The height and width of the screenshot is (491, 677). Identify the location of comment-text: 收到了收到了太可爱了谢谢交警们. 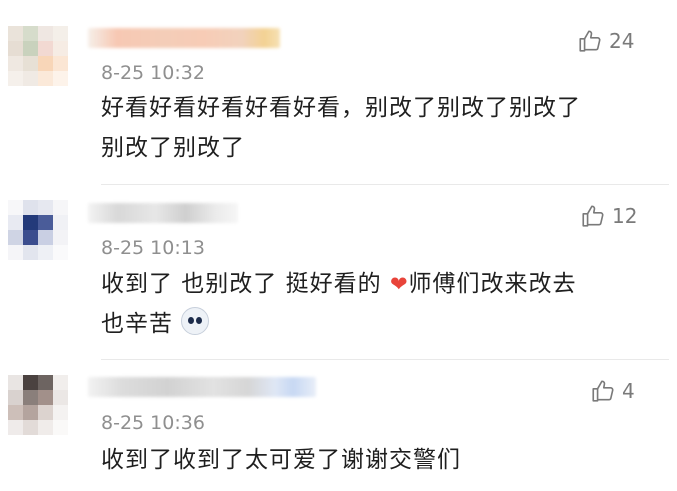
(371, 460).